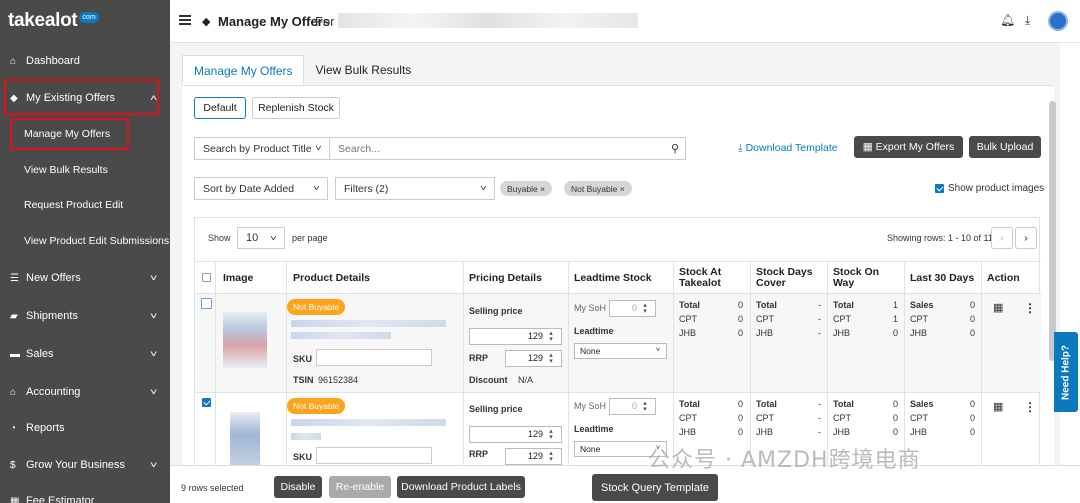 The image size is (1080, 503). What do you see at coordinates (1058, 21) in the screenshot?
I see `avatar` at bounding box center [1058, 21].